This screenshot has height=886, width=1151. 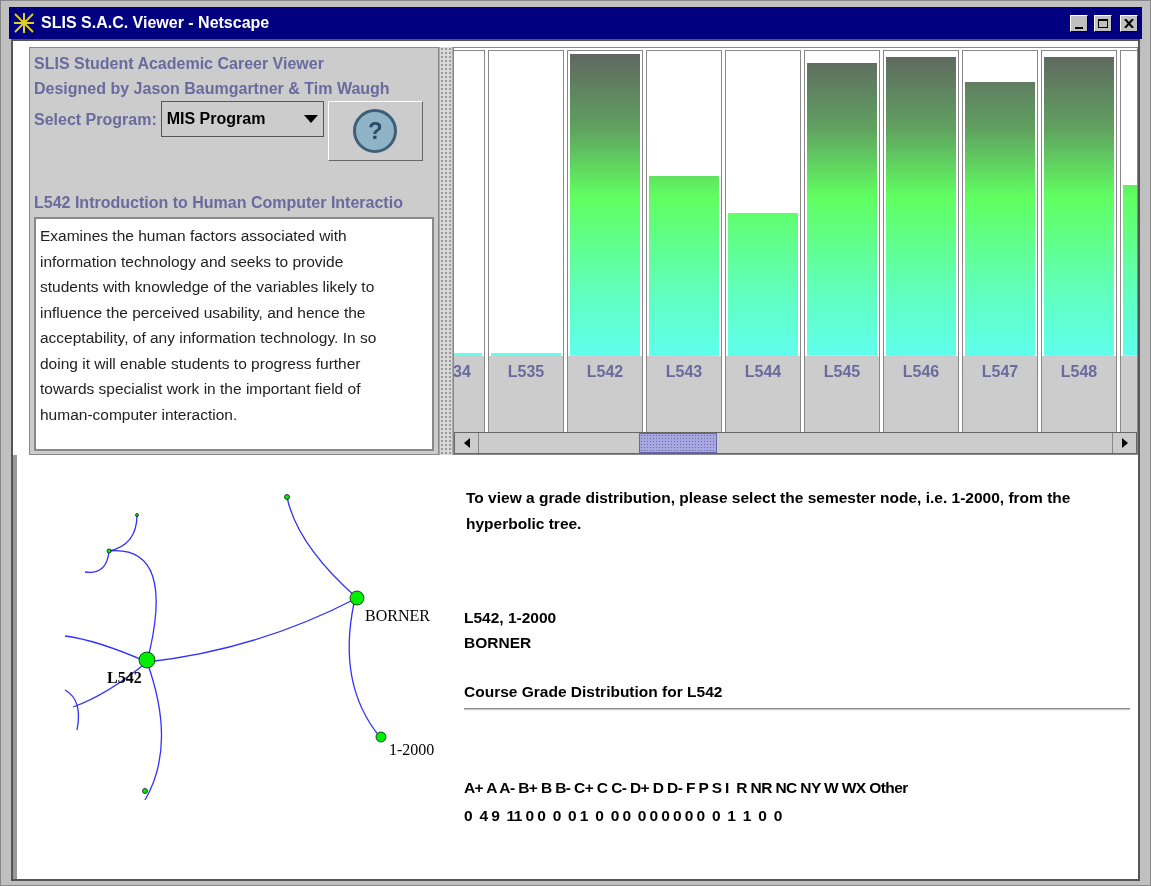 I want to click on program-dropdown: MIS Program, so click(x=242, y=119).